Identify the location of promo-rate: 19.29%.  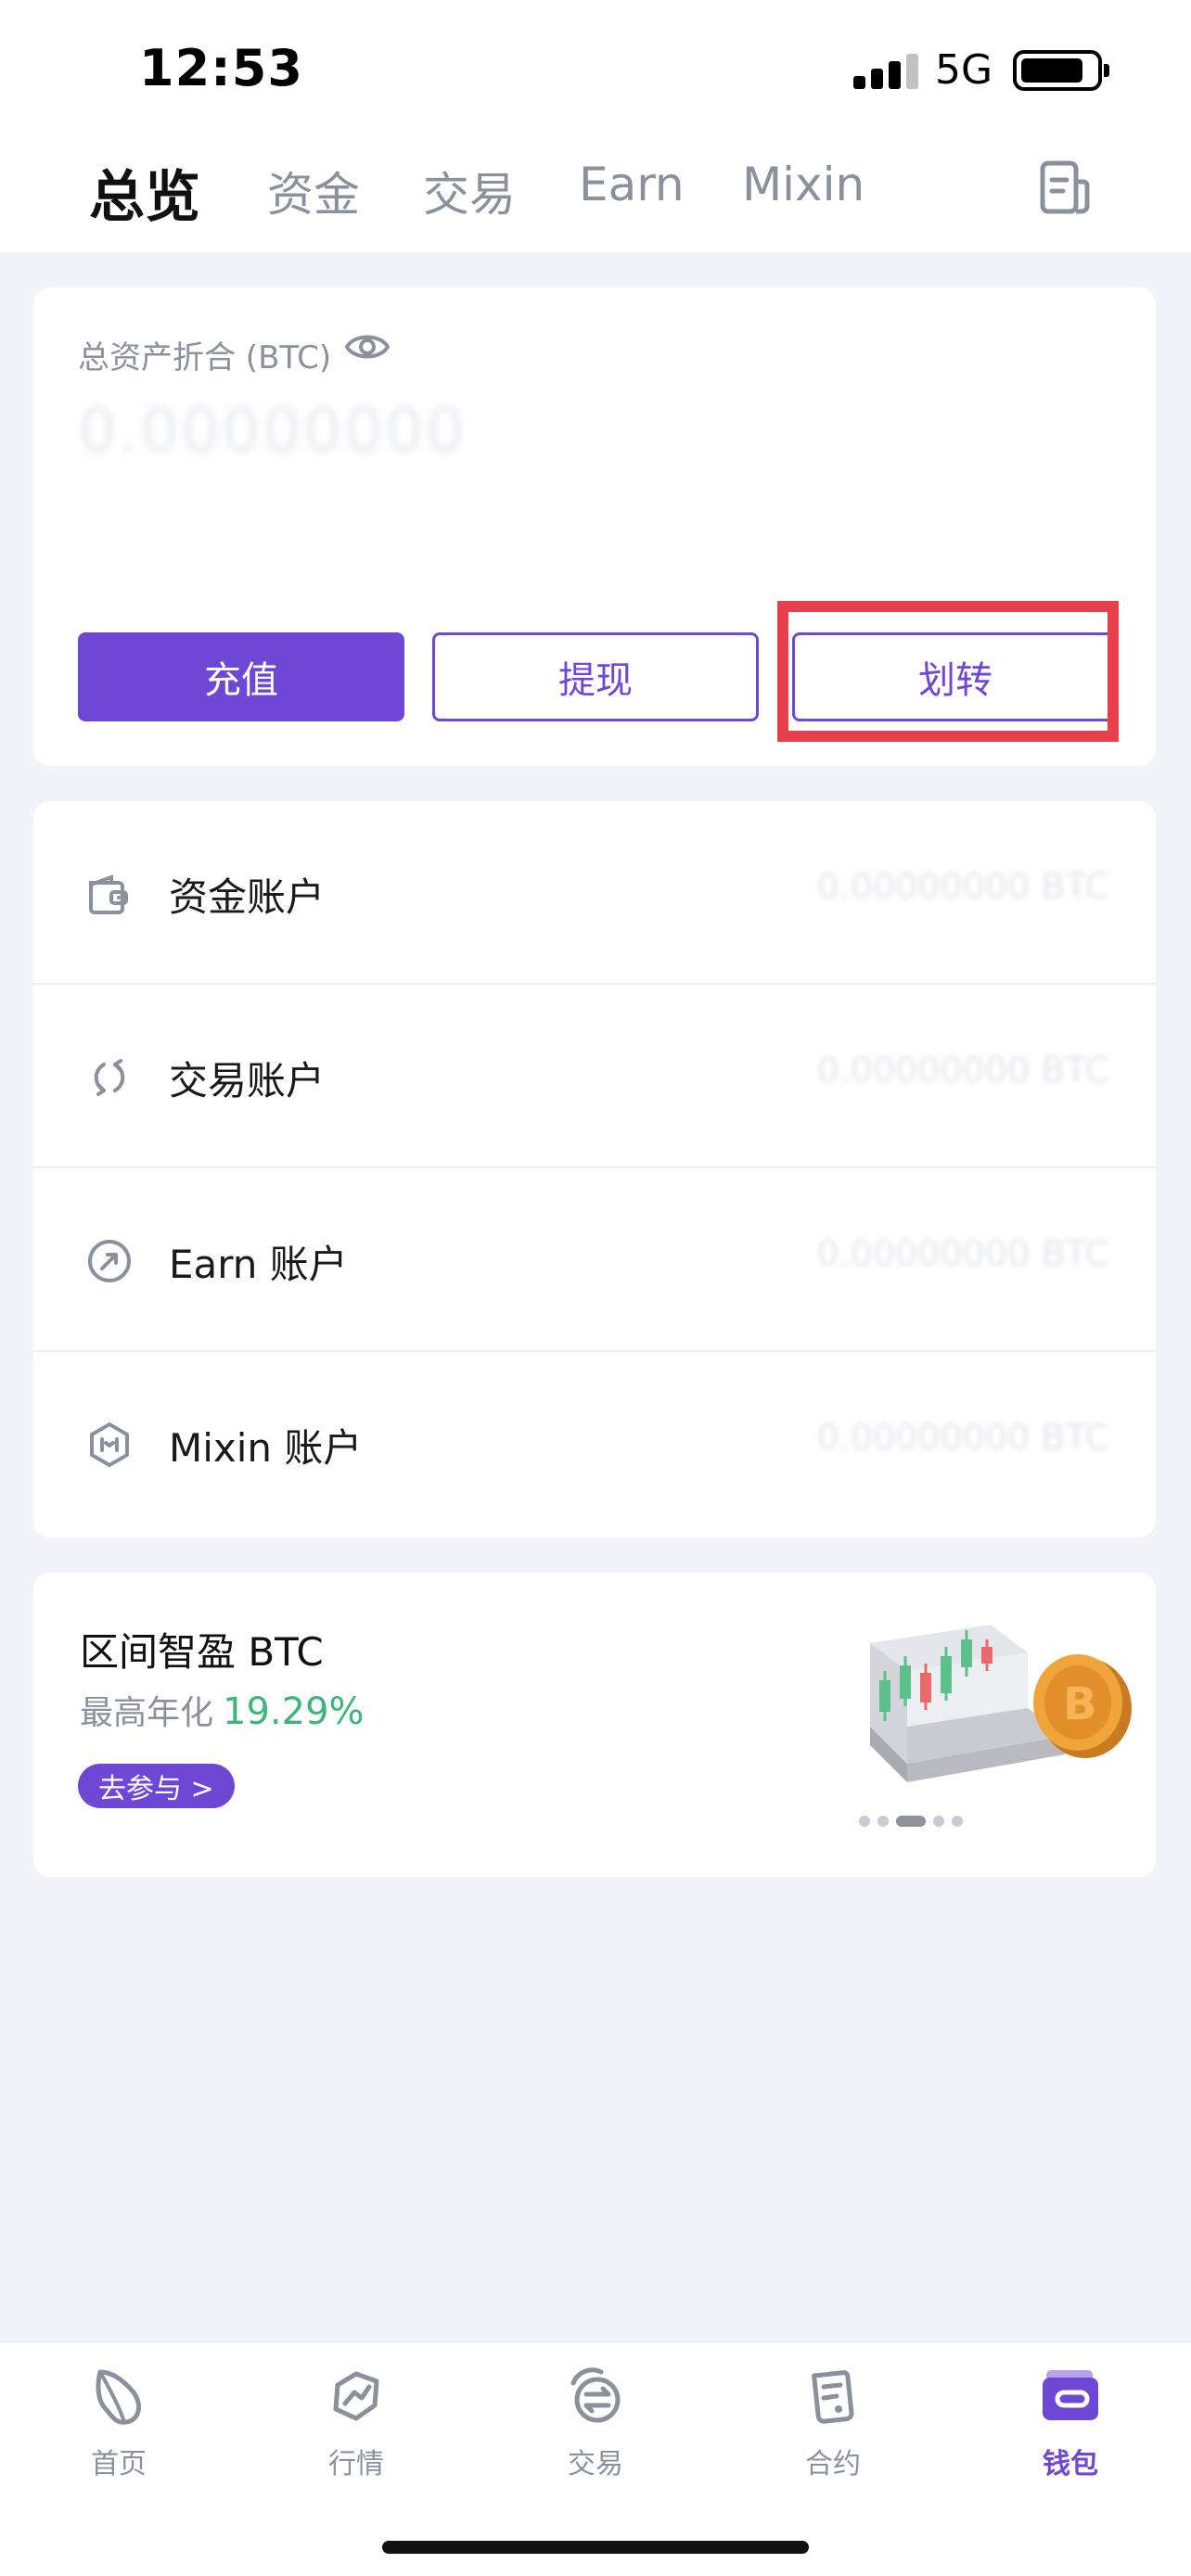
(294, 1712).